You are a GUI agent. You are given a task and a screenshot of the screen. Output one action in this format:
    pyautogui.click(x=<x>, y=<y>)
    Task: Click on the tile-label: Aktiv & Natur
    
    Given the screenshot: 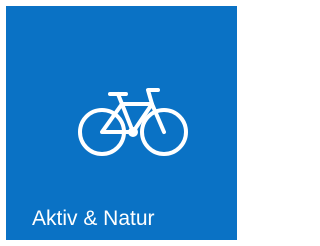 What is the action you would take?
    pyautogui.click(x=93, y=218)
    